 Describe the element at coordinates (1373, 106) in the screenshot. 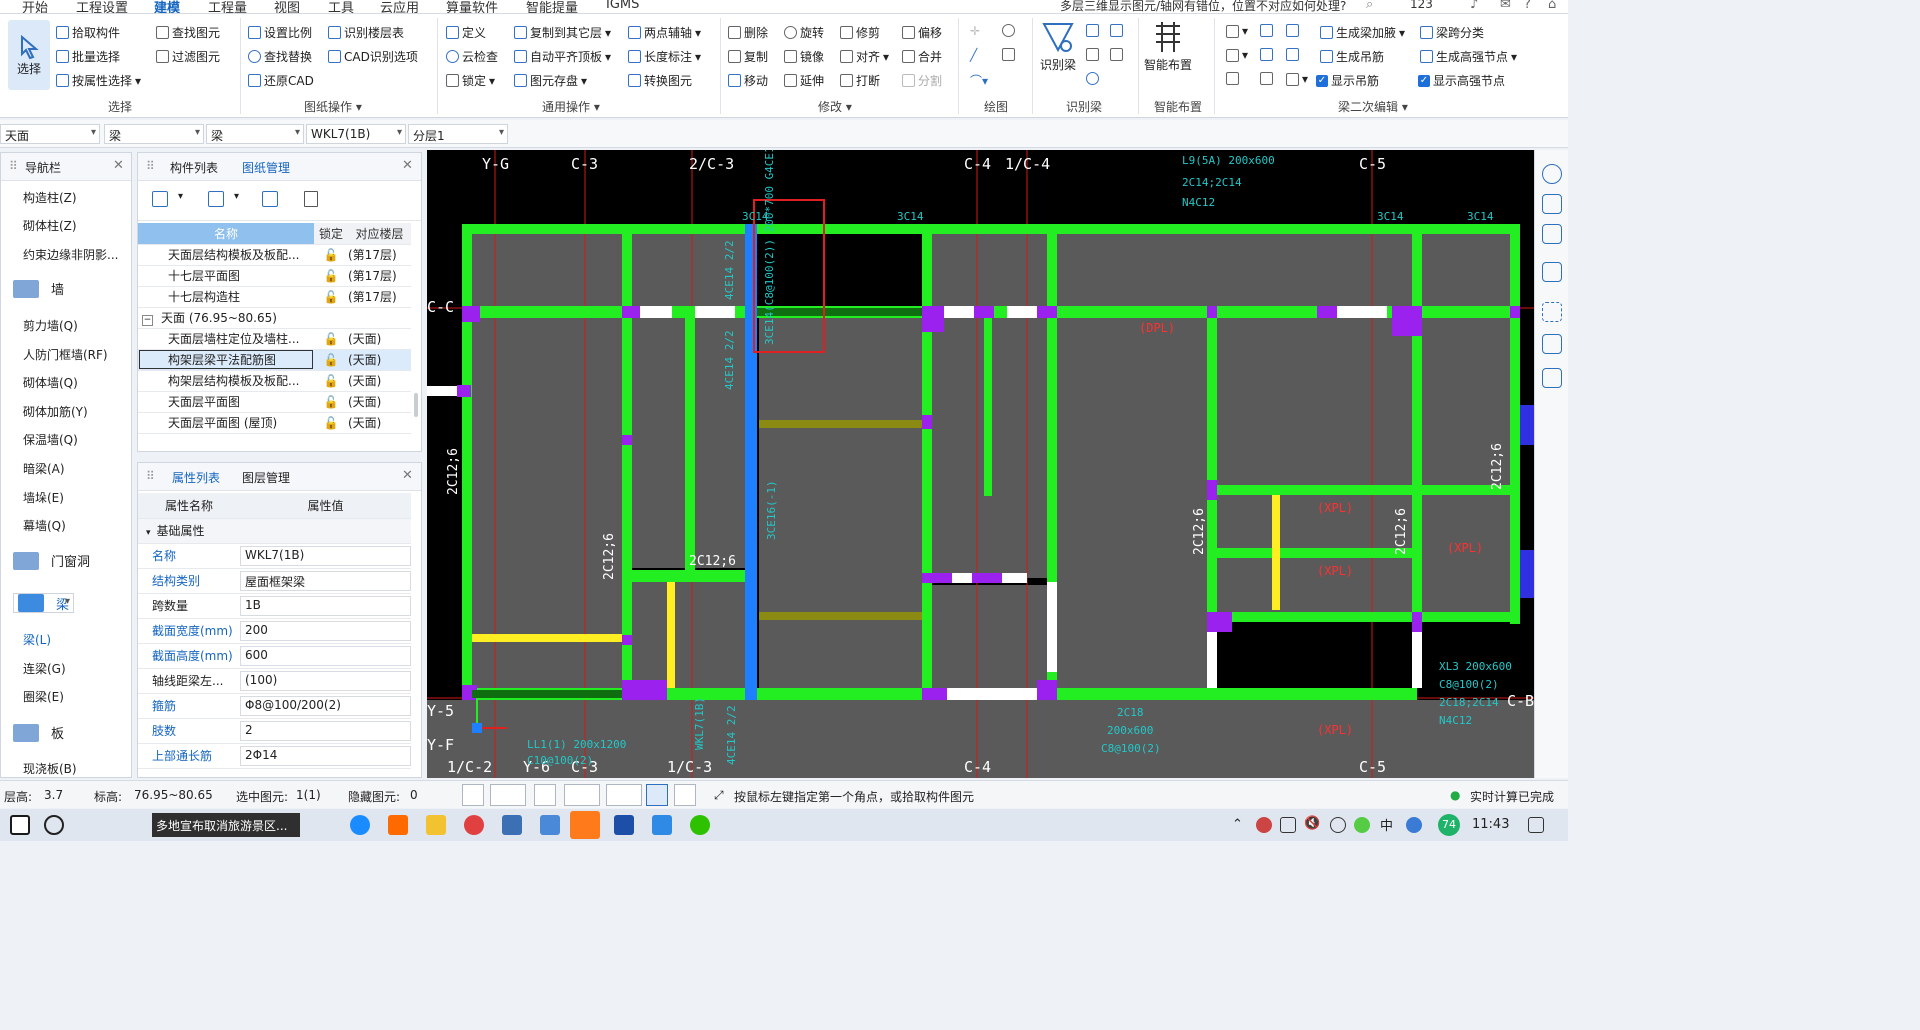

I see `group-label-beam-edit: 梁二次编辑 ▾` at that location.